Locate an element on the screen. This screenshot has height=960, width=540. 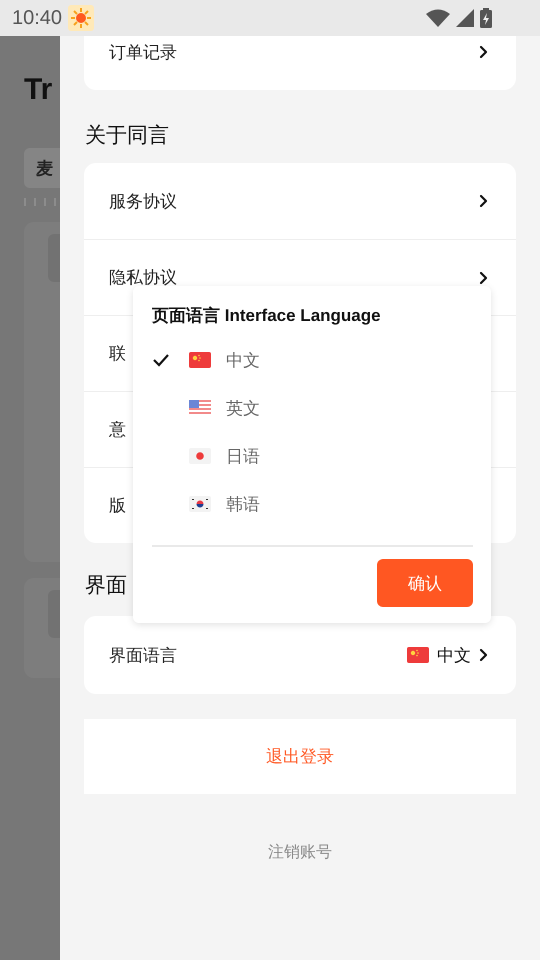
language-option: 英文 is located at coordinates (312, 408).